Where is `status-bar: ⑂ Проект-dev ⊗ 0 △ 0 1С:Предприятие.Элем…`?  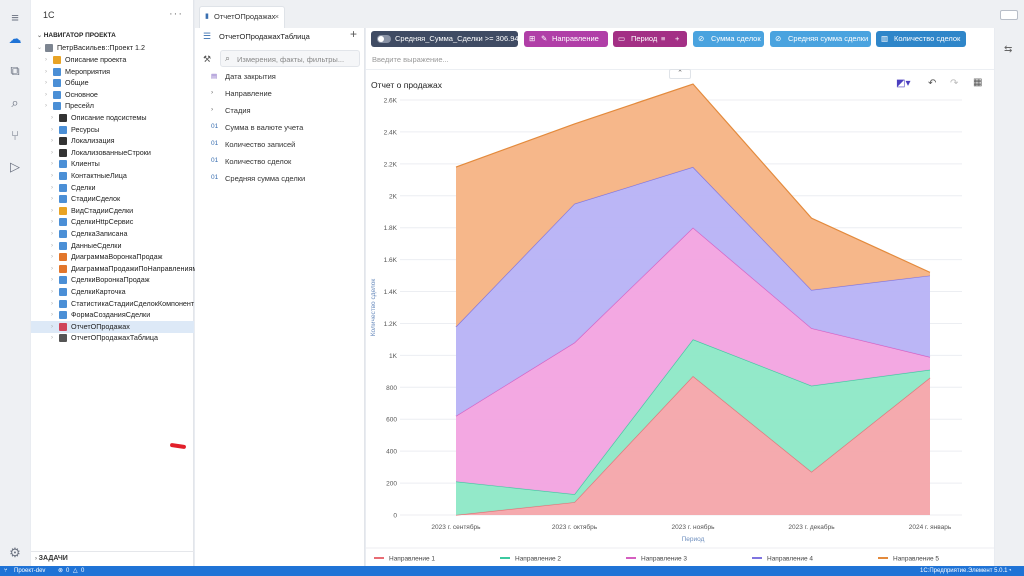
status-bar: ⑂ Проект-dev ⊗ 0 △ 0 1С:Предприятие.Элем… is located at coordinates (512, 571).